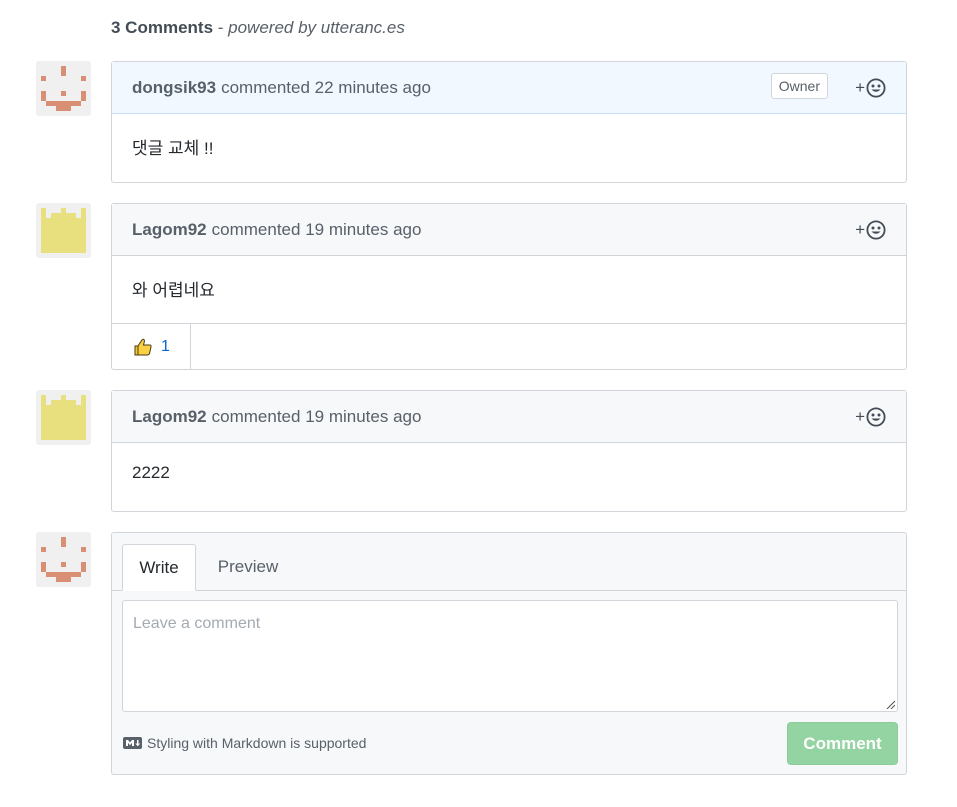 The height and width of the screenshot is (807, 957). Describe the element at coordinates (509, 451) in the screenshot. I see `comment-card: Lagom92 commented 19 minutes ago + 2222` at that location.